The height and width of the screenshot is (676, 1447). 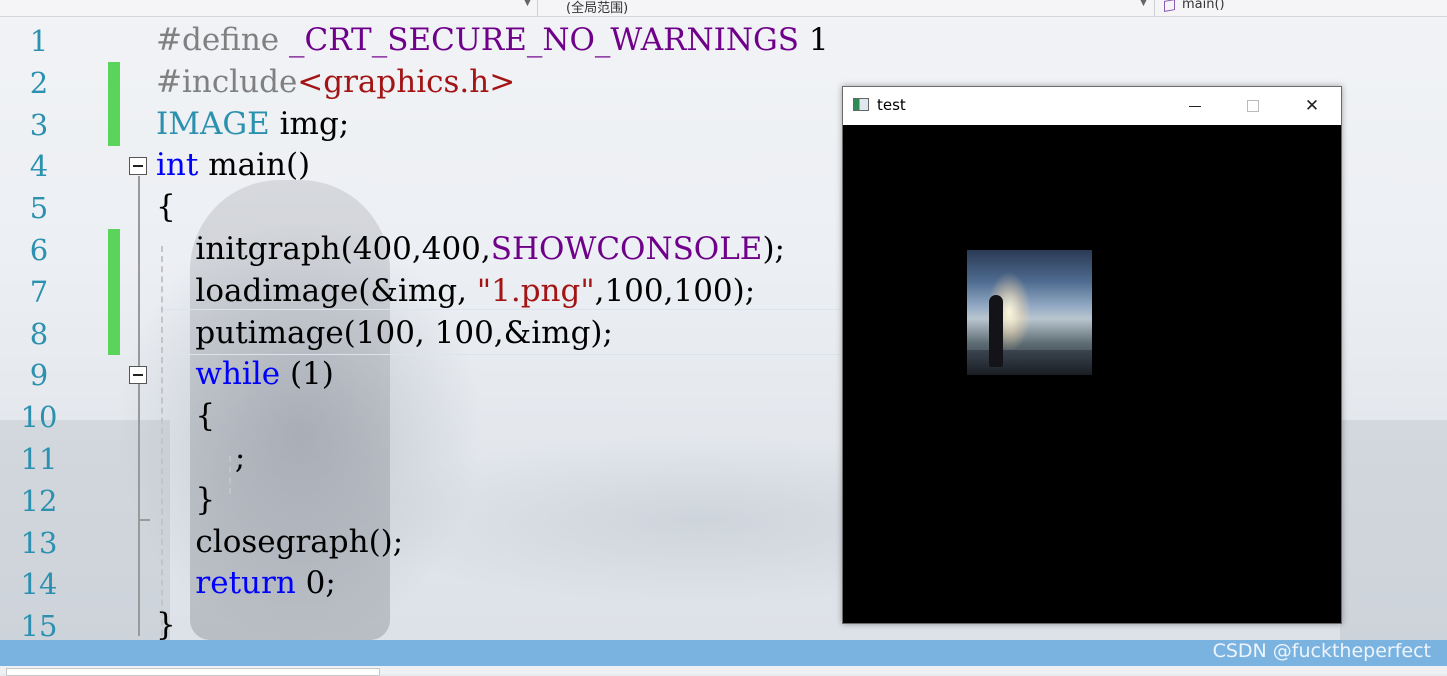 I want to click on code-token: initgraph(400,400,, so click(x=323, y=249).